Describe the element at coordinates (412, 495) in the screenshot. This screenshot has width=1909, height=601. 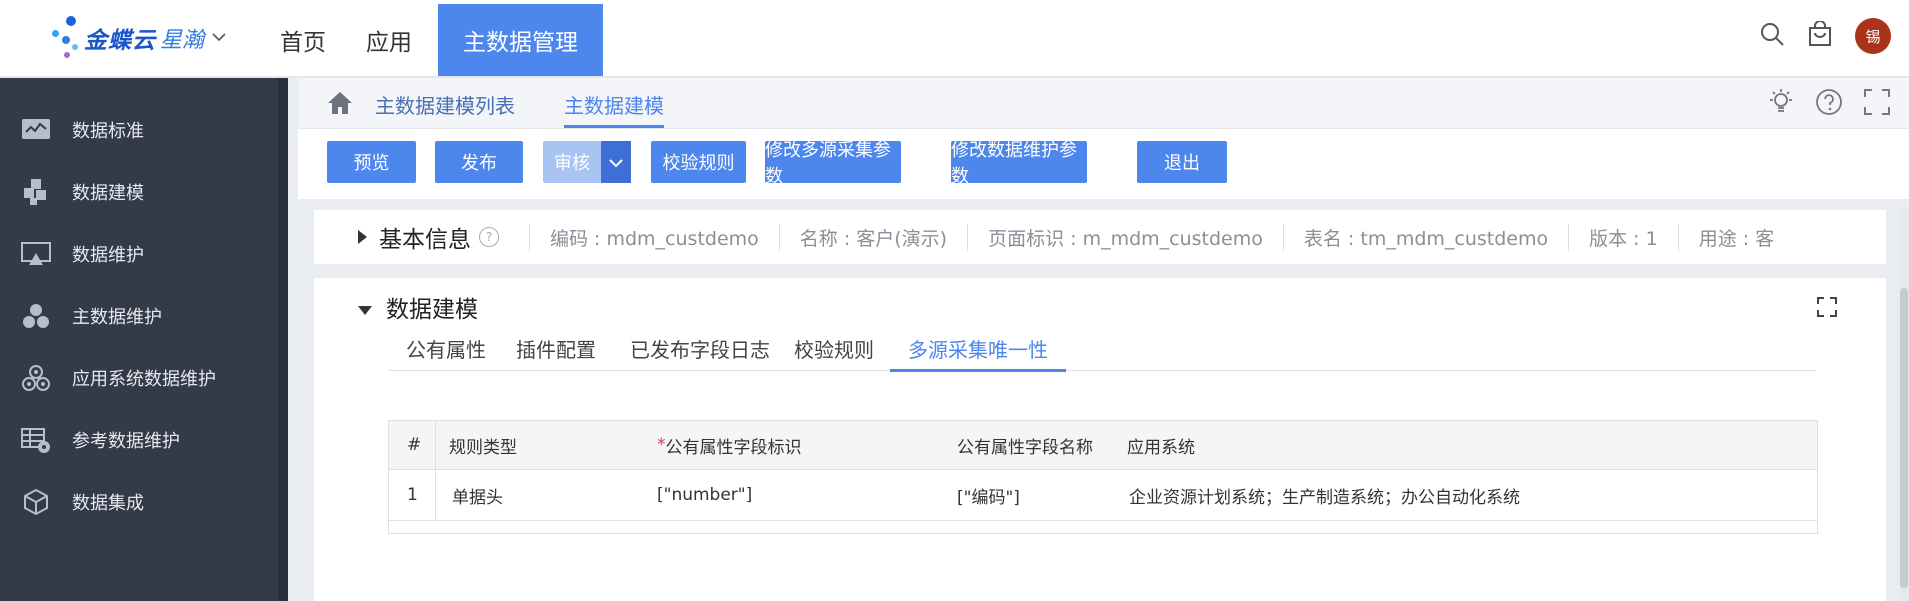
I see `row-num: 1` at that location.